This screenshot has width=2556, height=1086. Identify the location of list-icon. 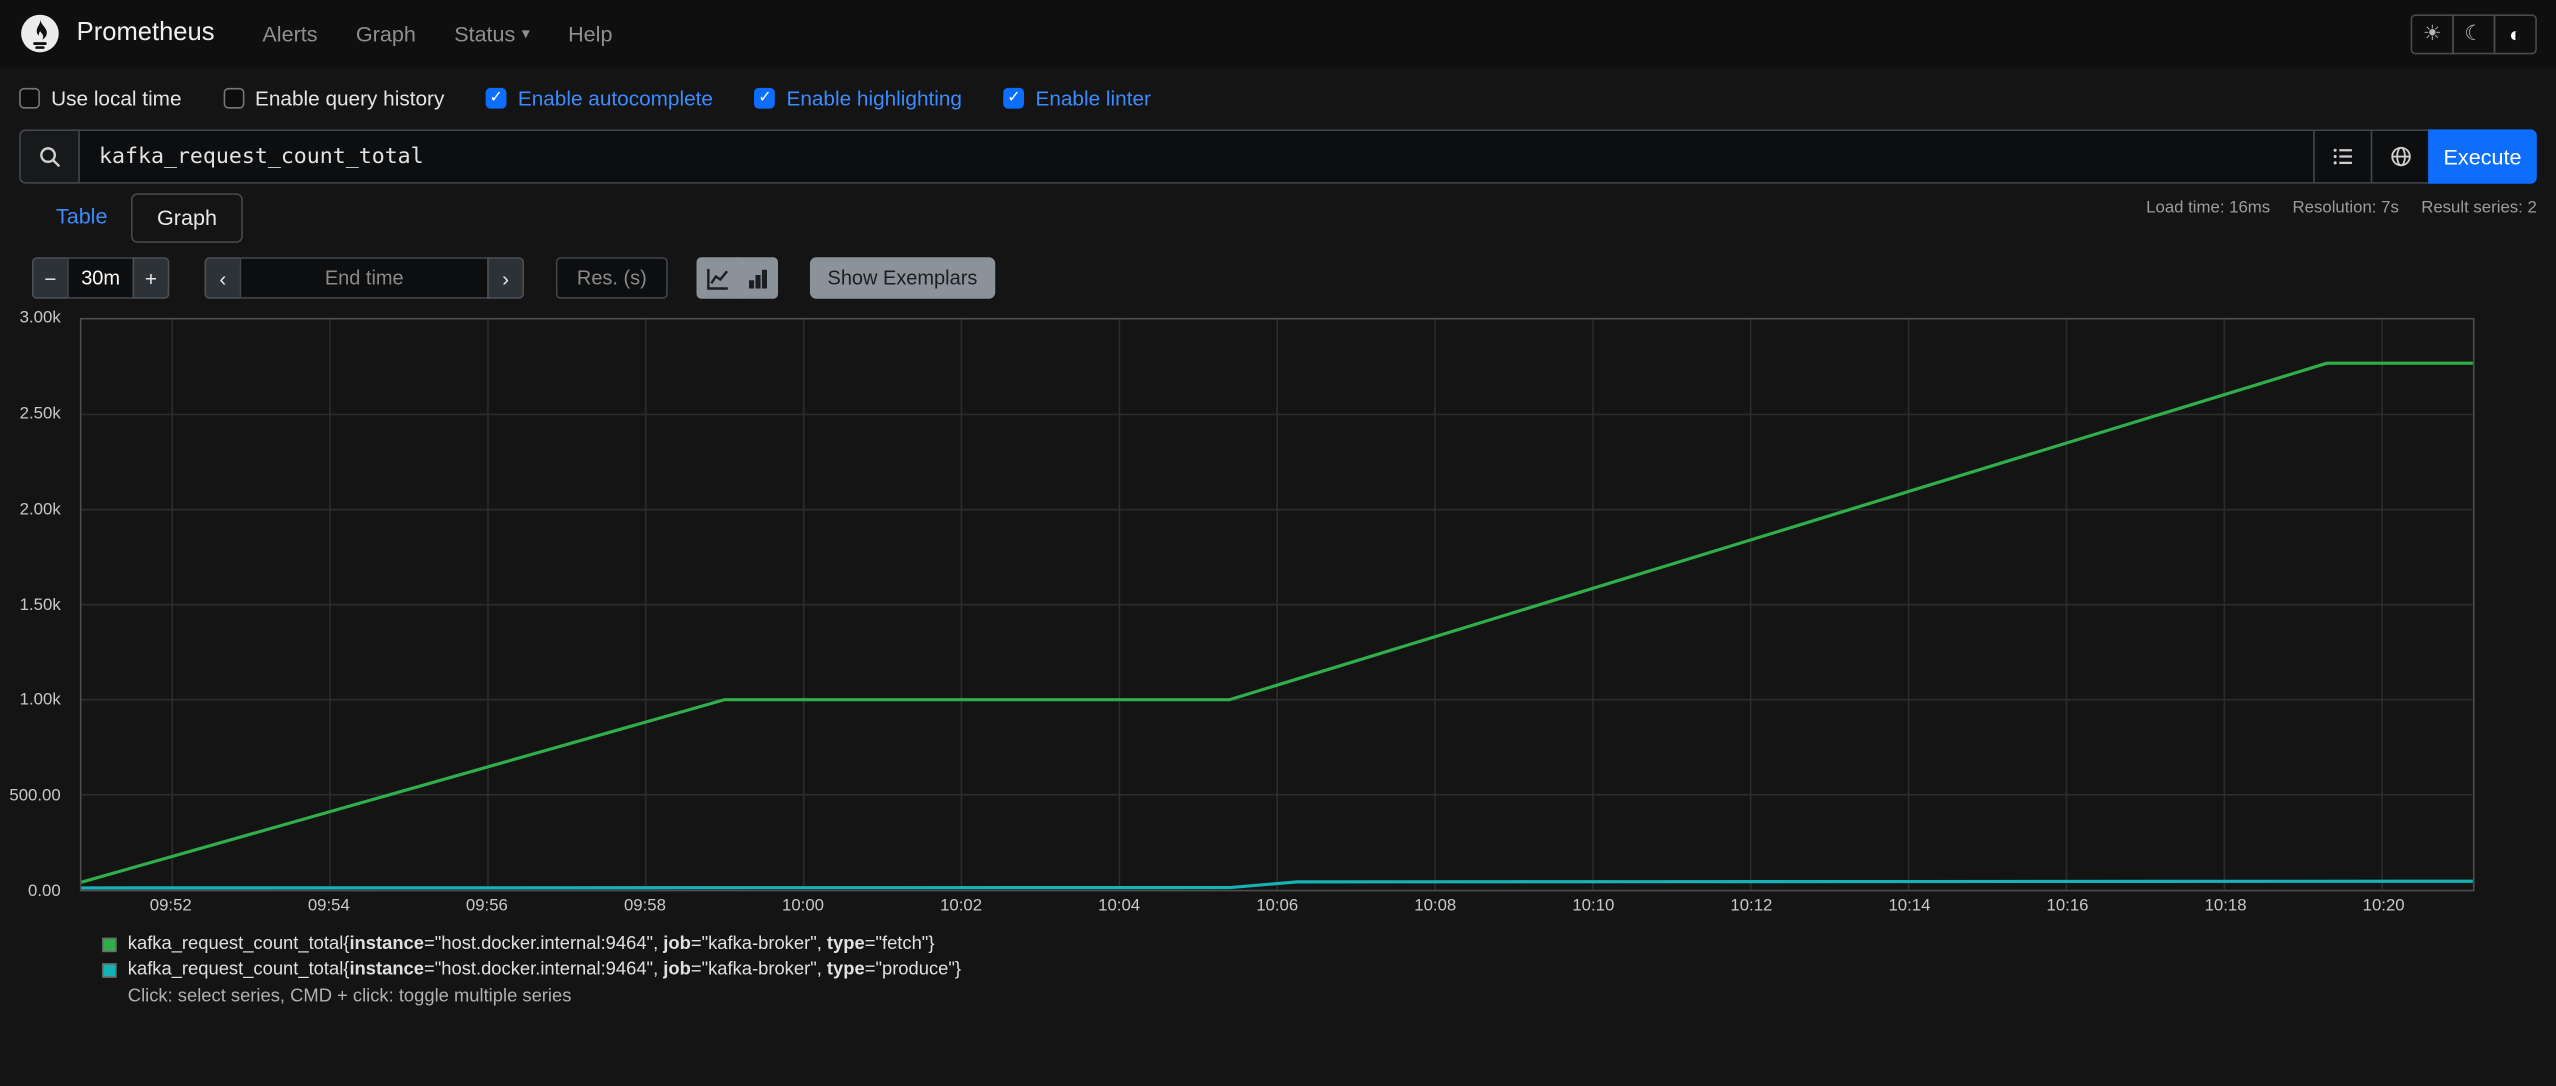
(2342, 156).